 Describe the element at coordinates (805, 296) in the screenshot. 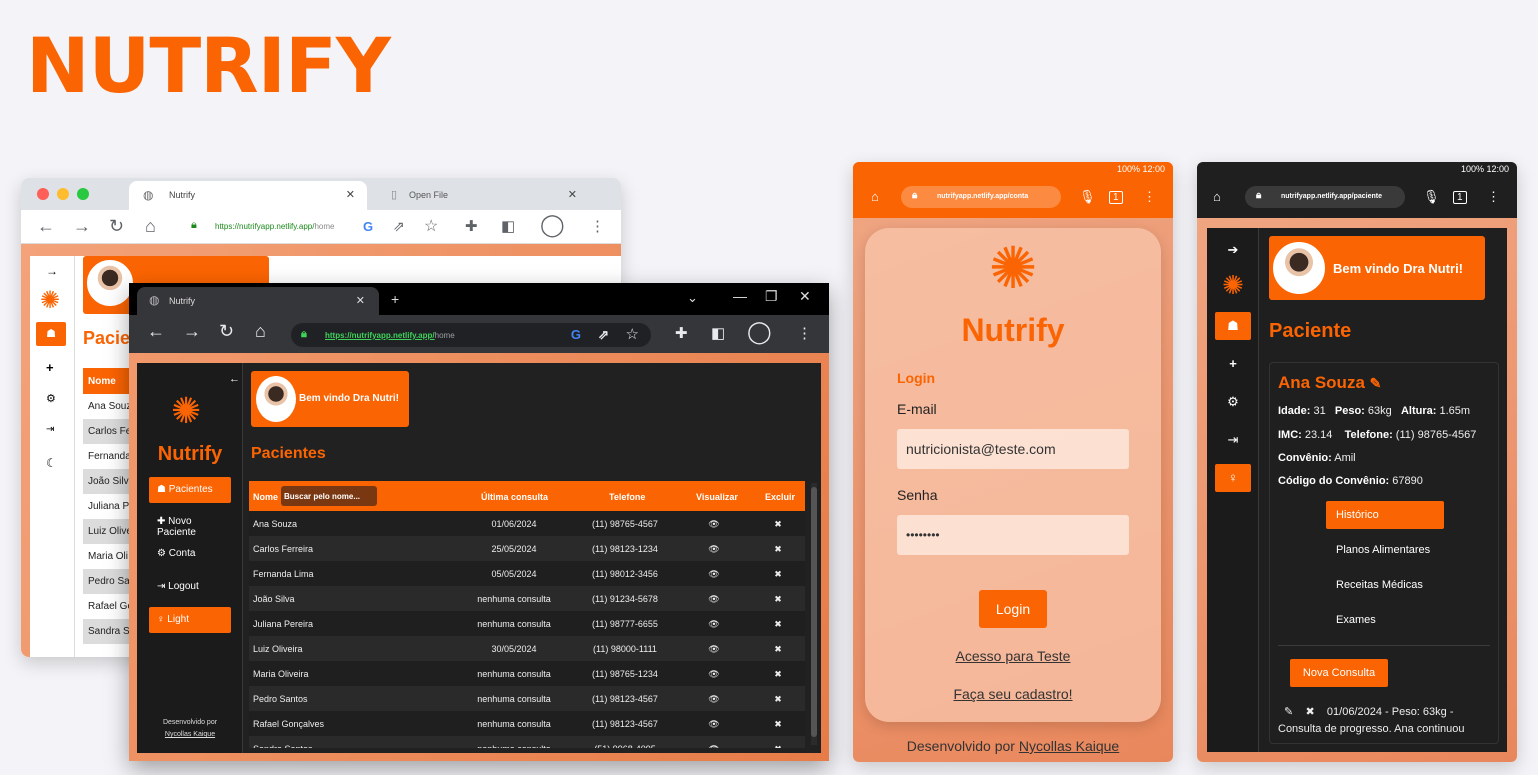

I see `close-window-icon: ✕` at that location.